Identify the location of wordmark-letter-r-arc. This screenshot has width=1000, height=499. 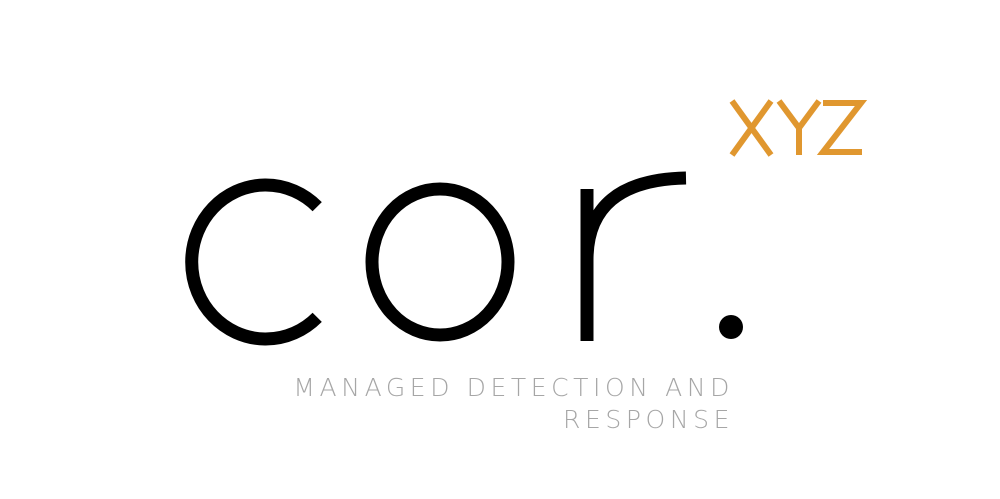
(633, 216).